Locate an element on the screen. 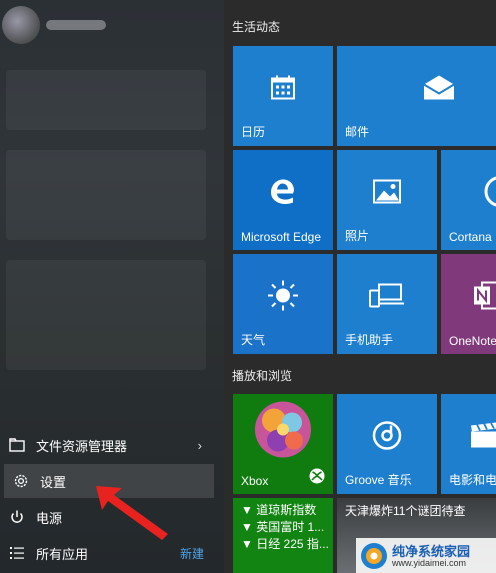 The height and width of the screenshot is (573, 496). tile-weather: 天气 is located at coordinates (283, 304).